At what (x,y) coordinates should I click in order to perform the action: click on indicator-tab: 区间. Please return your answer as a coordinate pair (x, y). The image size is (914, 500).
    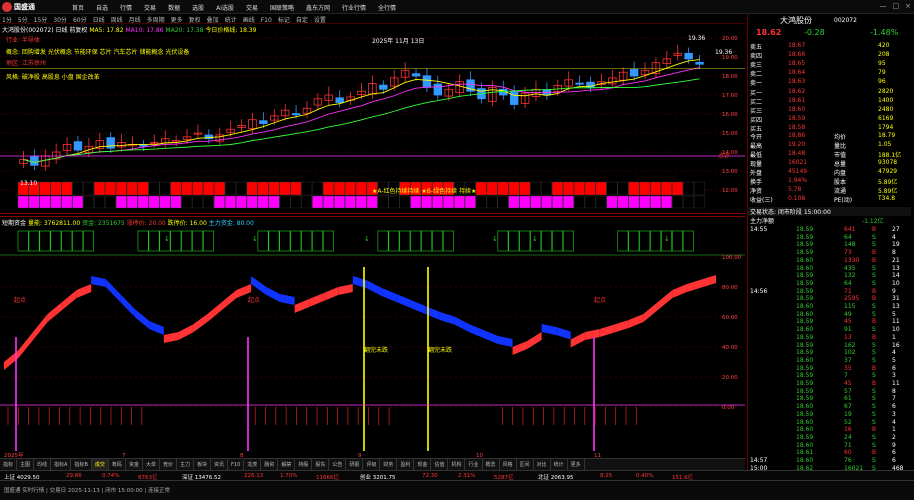
    Looking at the image, I should click on (525, 464).